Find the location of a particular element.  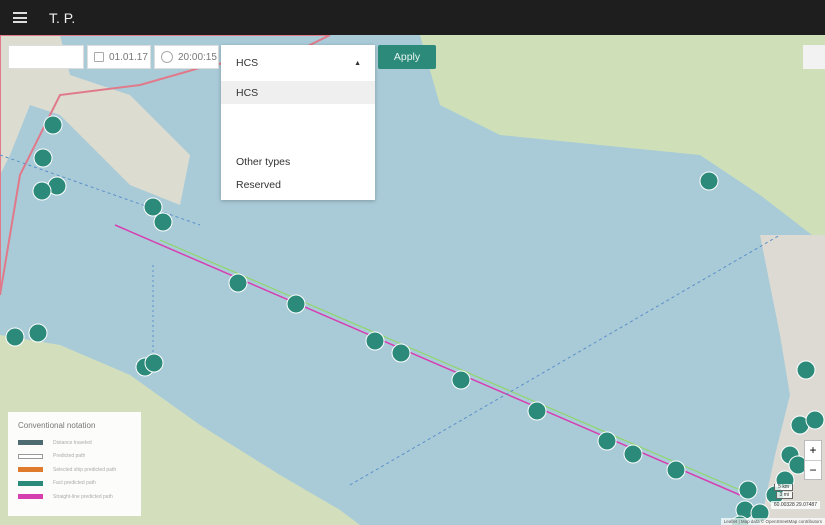

legend-item: Distance traveled is located at coordinates (74, 443).